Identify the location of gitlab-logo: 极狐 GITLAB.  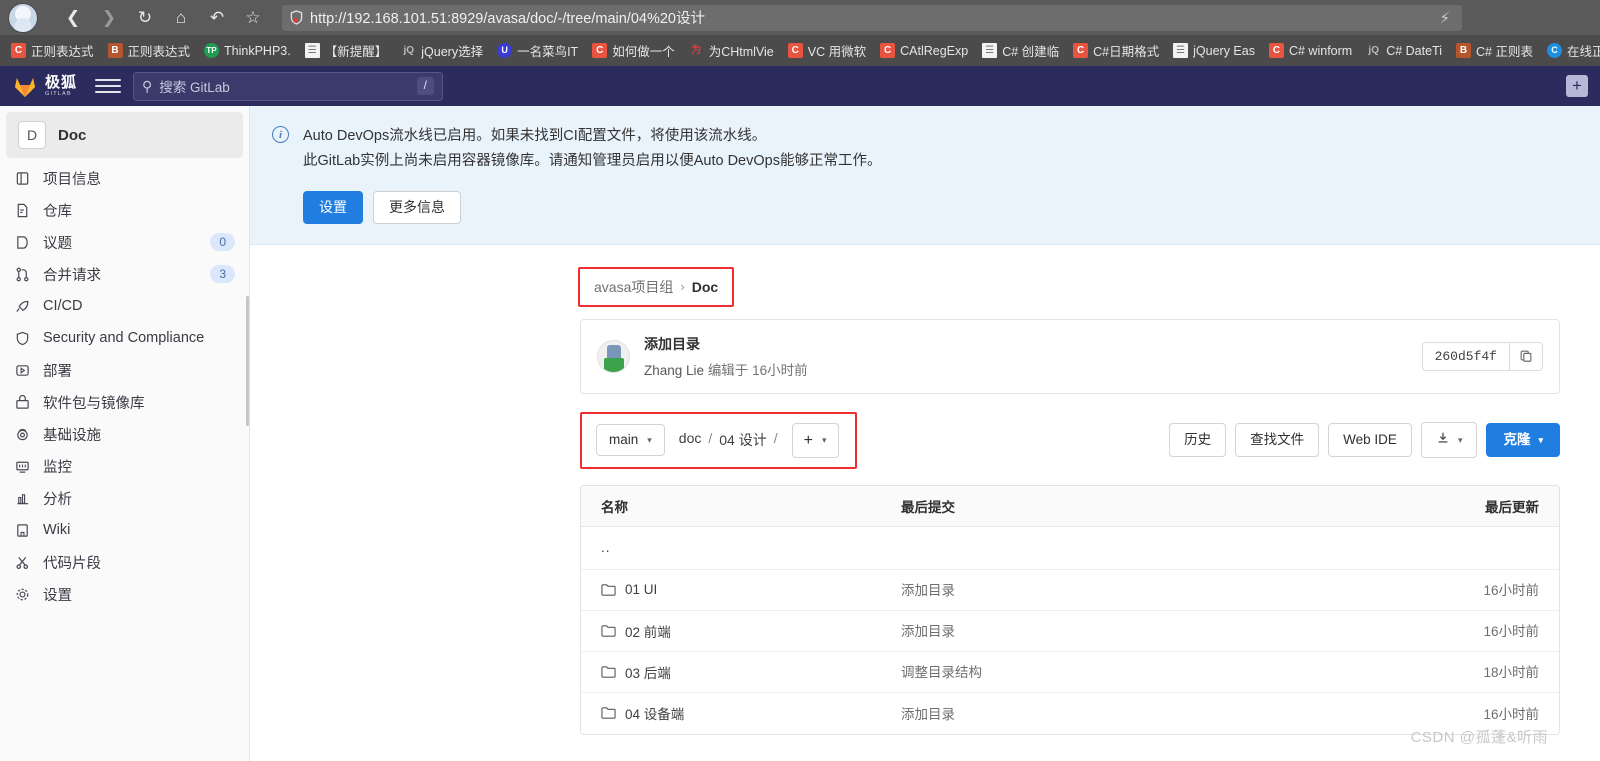
(44, 86).